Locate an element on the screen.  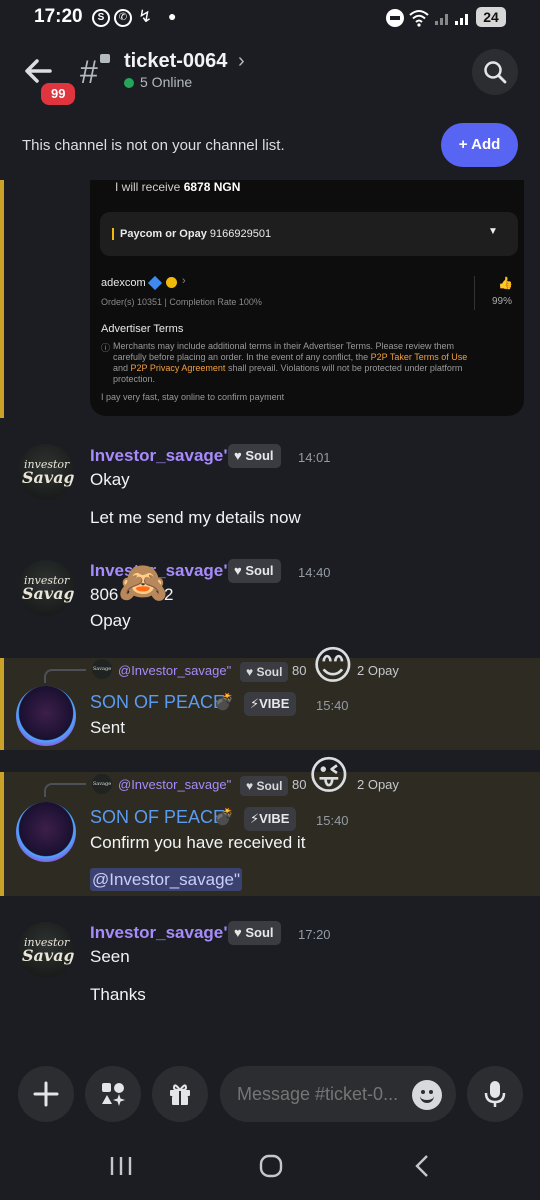
terms-title: Advertiser Terms is located at coordinates (142, 329).